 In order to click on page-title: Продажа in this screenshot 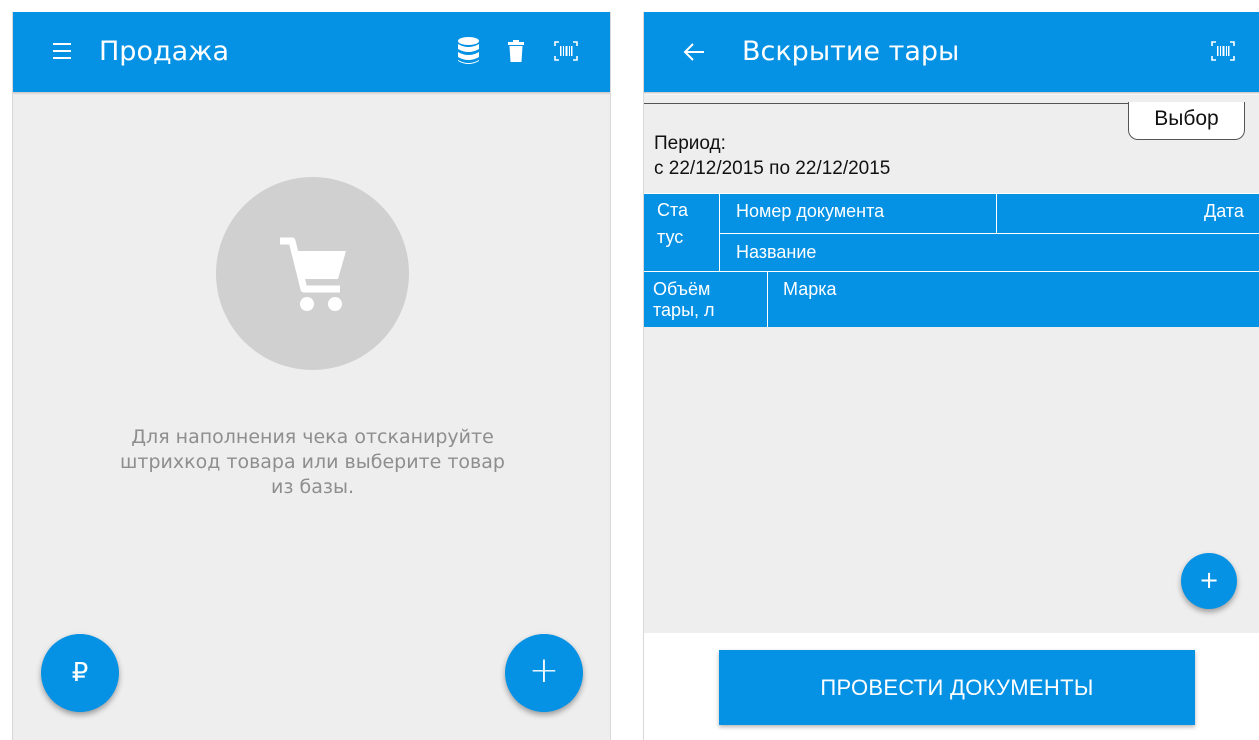, I will do `click(164, 51)`.